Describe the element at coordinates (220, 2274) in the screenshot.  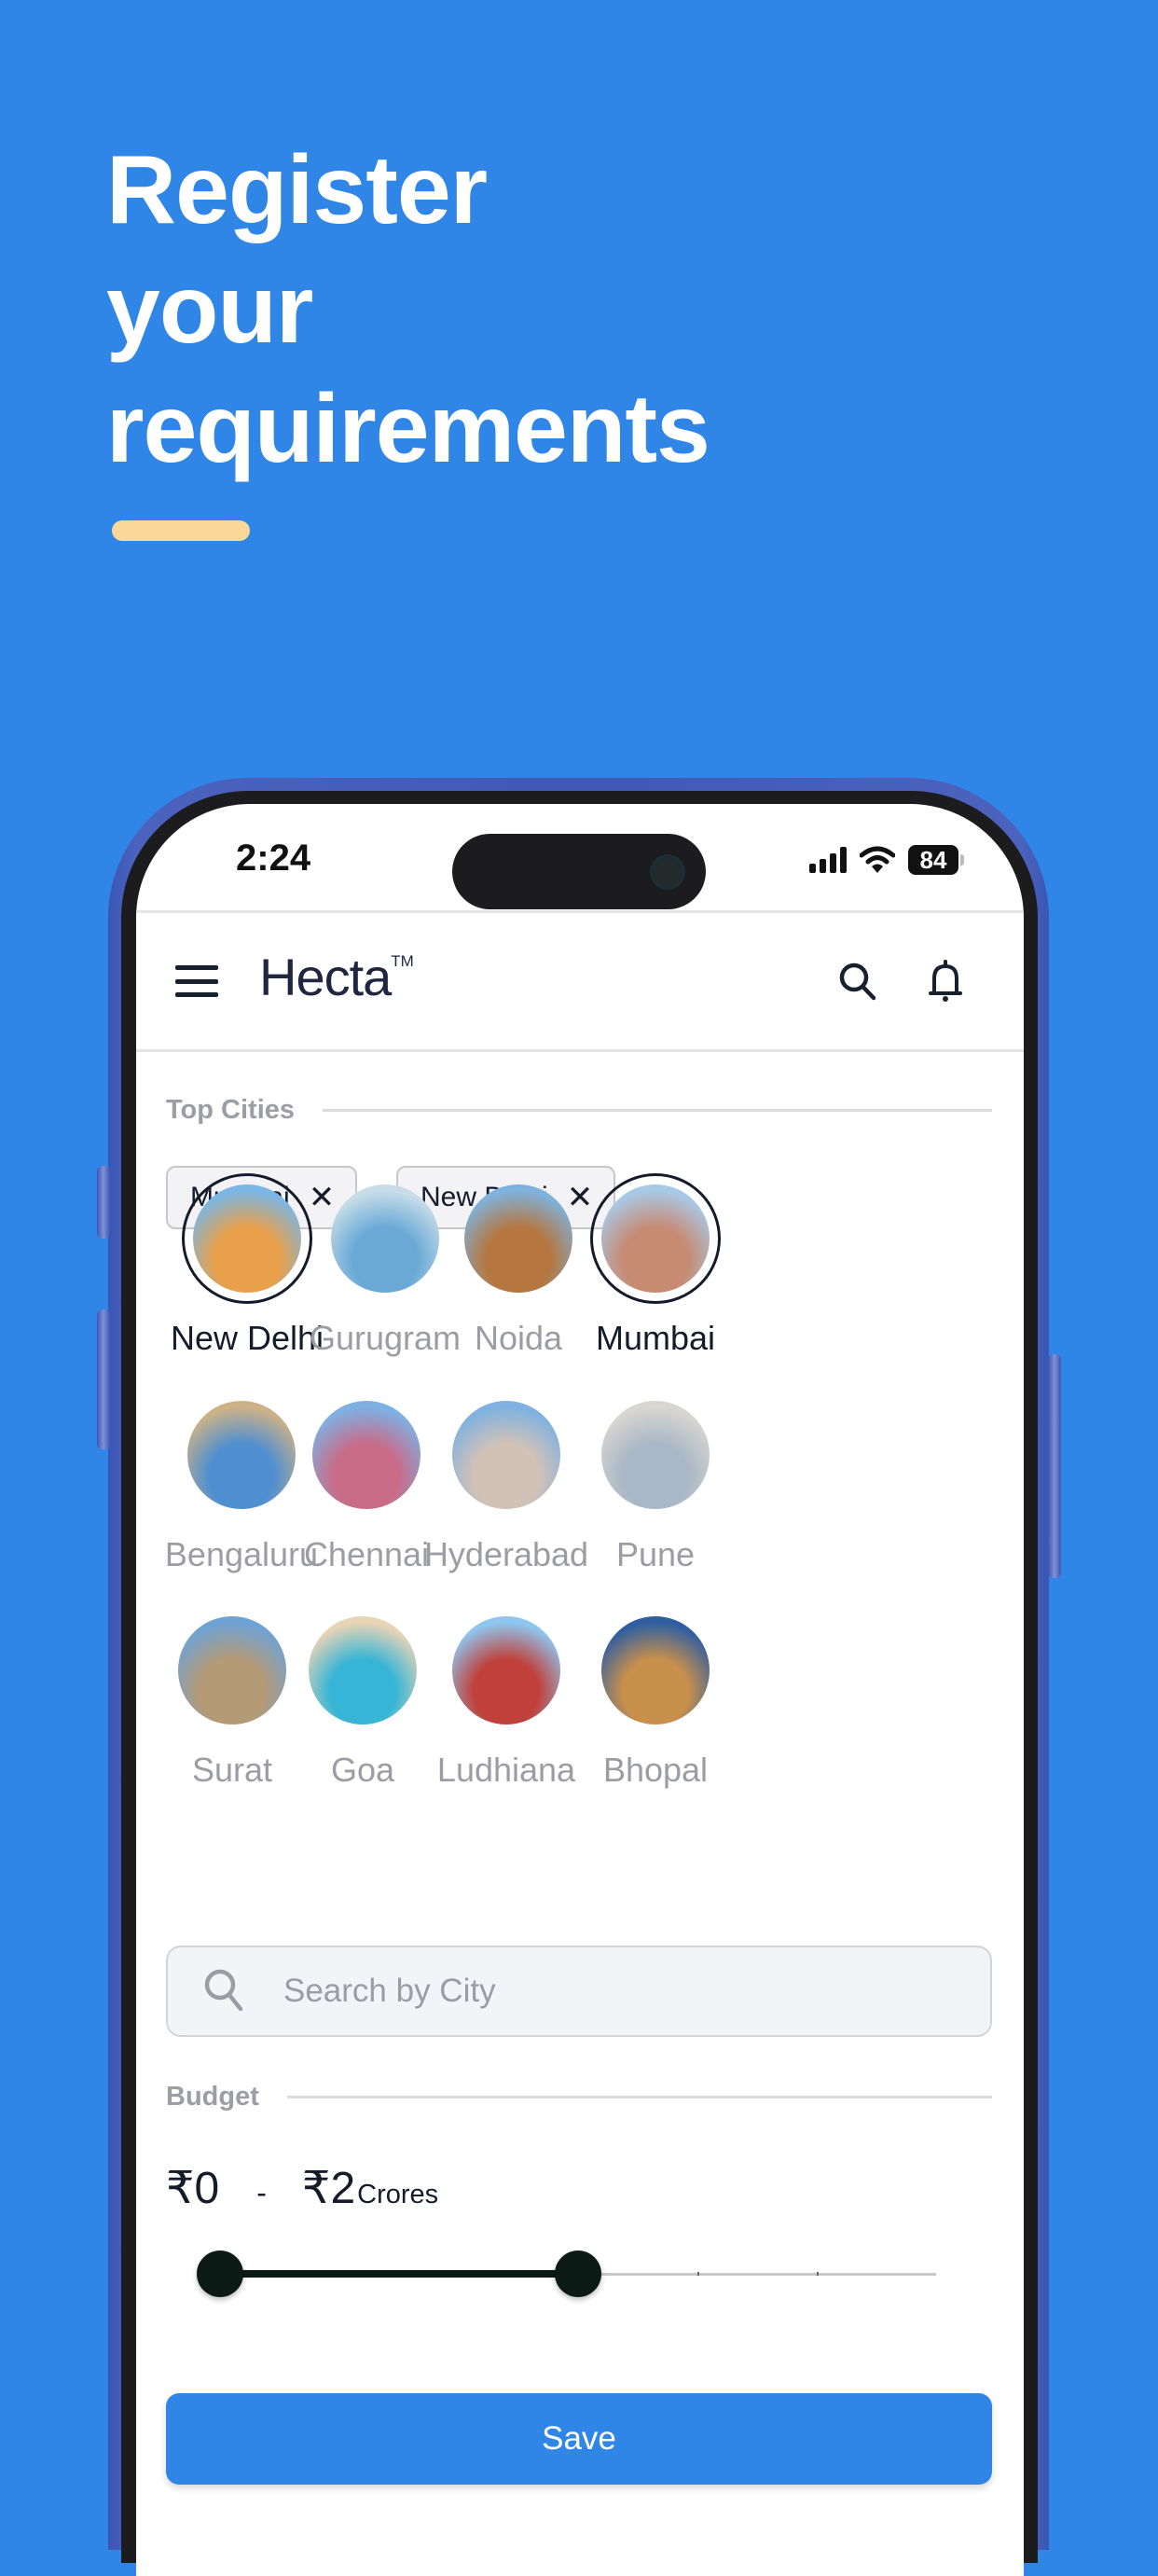
I see `slider-min-thumb` at that location.